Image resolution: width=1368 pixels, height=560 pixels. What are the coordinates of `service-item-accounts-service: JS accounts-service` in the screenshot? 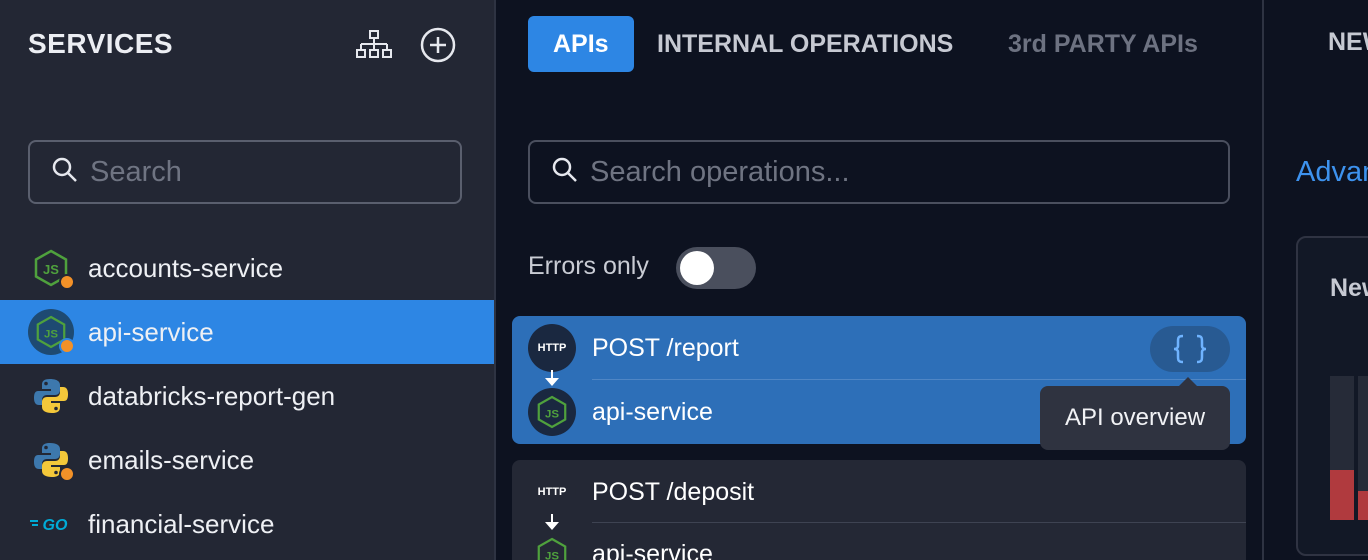 It's located at (247, 268).